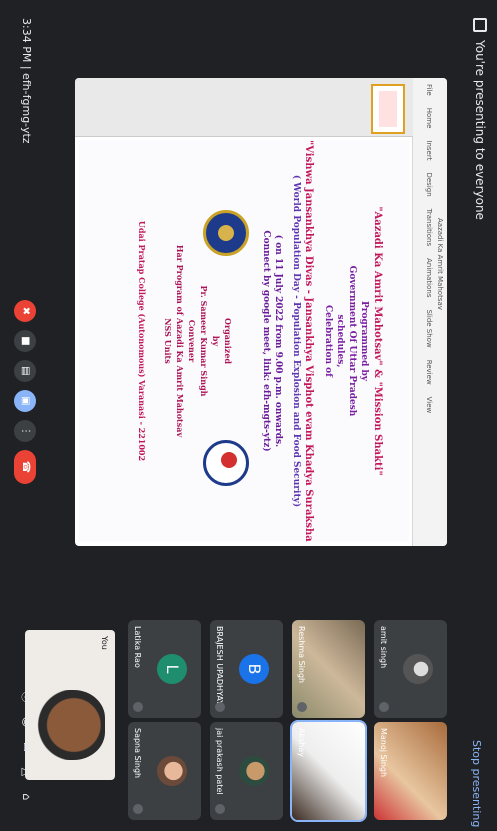 The image size is (497, 831). What do you see at coordinates (429, 184) in the screenshot?
I see `ribbon-tab: Design` at bounding box center [429, 184].